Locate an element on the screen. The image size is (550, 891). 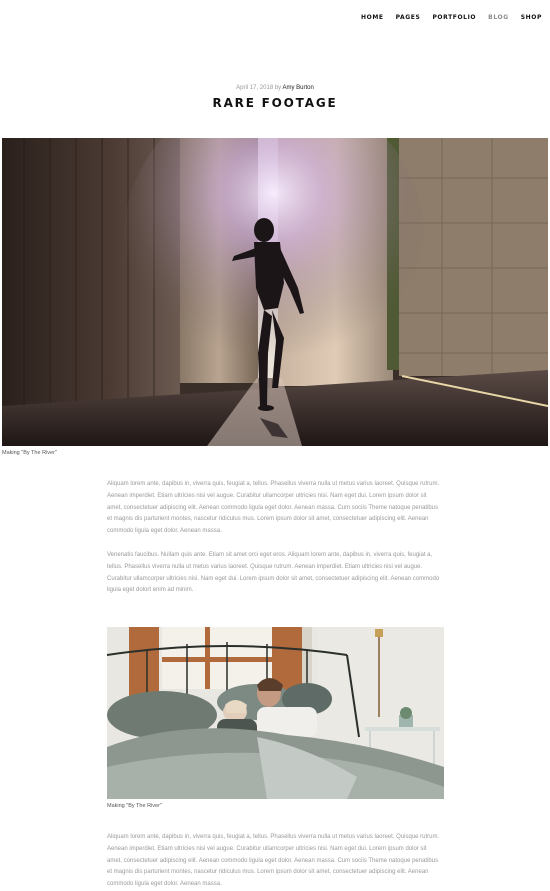
bedroom-caption: Making "By The River" is located at coordinates (134, 806).